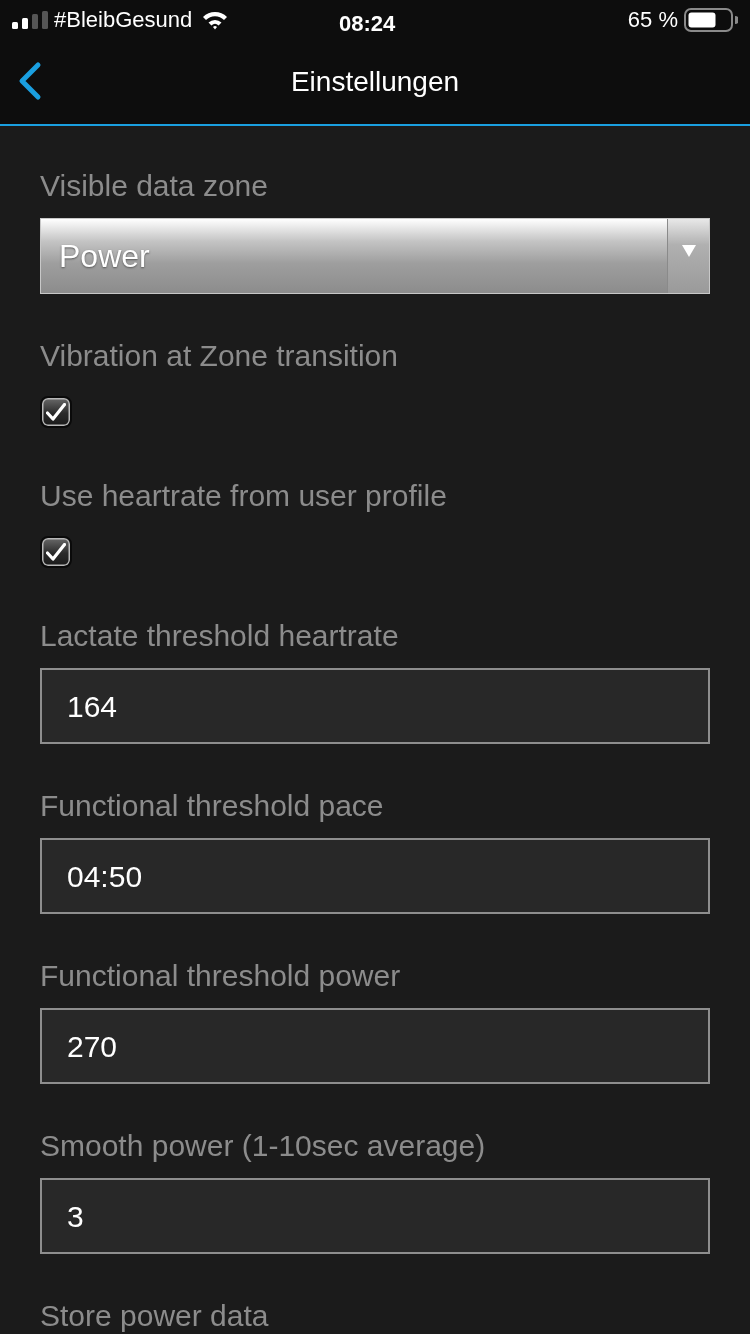 The height and width of the screenshot is (1334, 750). Describe the element at coordinates (375, 1216) in the screenshot. I see `input-field: 3` at that location.